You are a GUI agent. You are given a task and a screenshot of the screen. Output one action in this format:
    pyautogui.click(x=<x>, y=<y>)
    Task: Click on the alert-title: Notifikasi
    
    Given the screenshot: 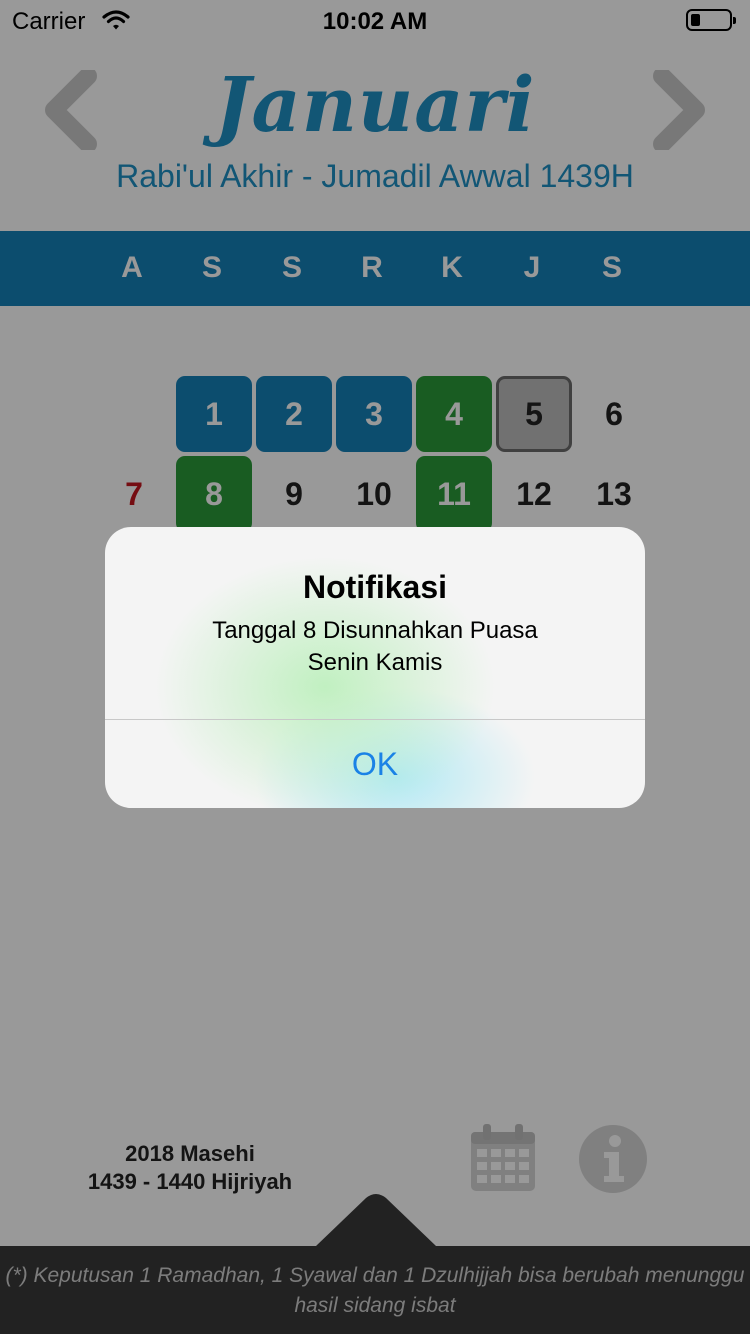 What is the action you would take?
    pyautogui.click(x=375, y=587)
    